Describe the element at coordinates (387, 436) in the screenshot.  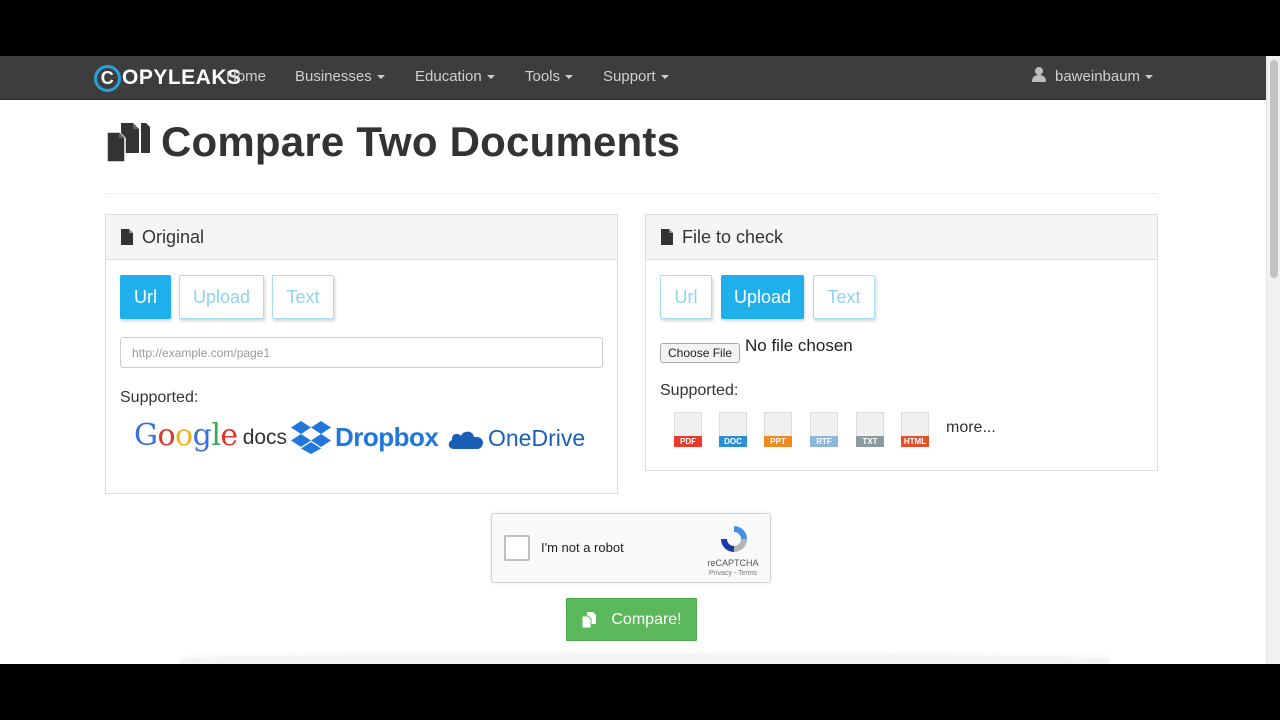
I see `dropbox-wordmark: Dropbox` at that location.